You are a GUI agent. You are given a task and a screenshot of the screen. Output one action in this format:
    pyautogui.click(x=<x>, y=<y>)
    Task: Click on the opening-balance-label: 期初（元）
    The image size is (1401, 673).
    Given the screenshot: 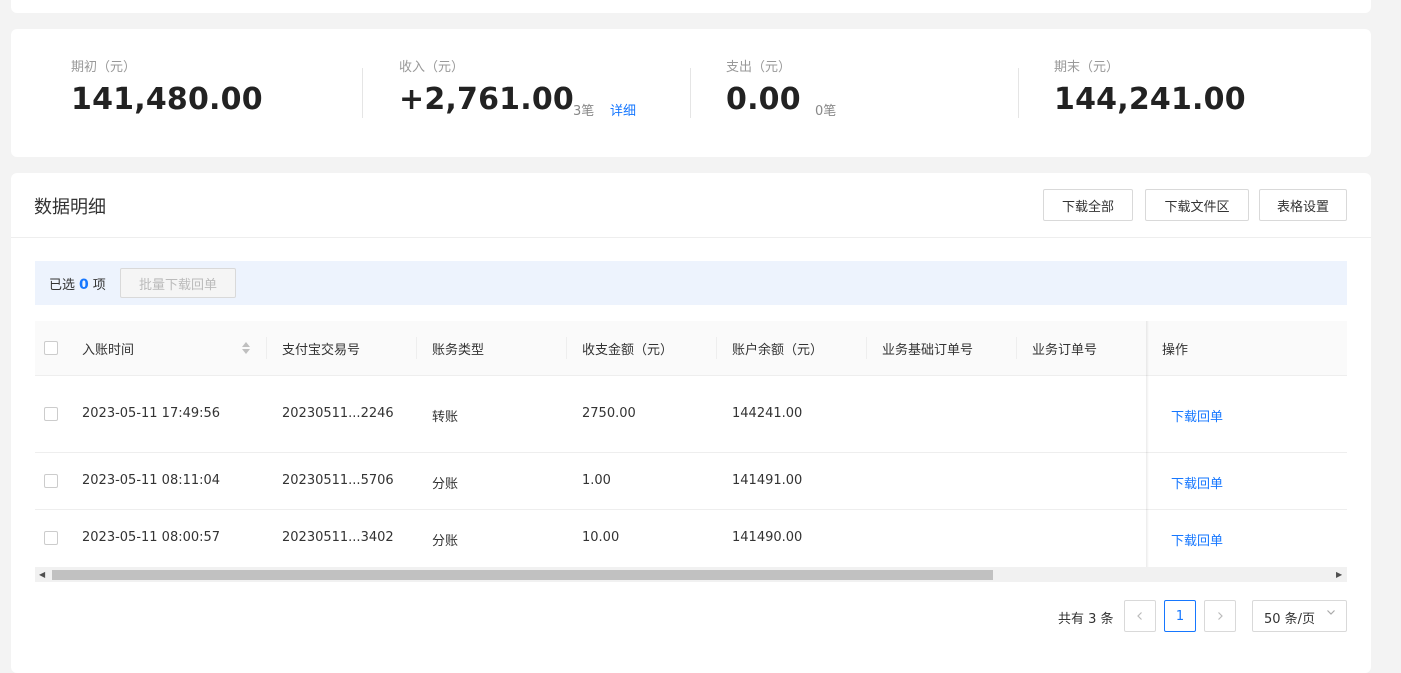 What is the action you would take?
    pyautogui.click(x=104, y=67)
    